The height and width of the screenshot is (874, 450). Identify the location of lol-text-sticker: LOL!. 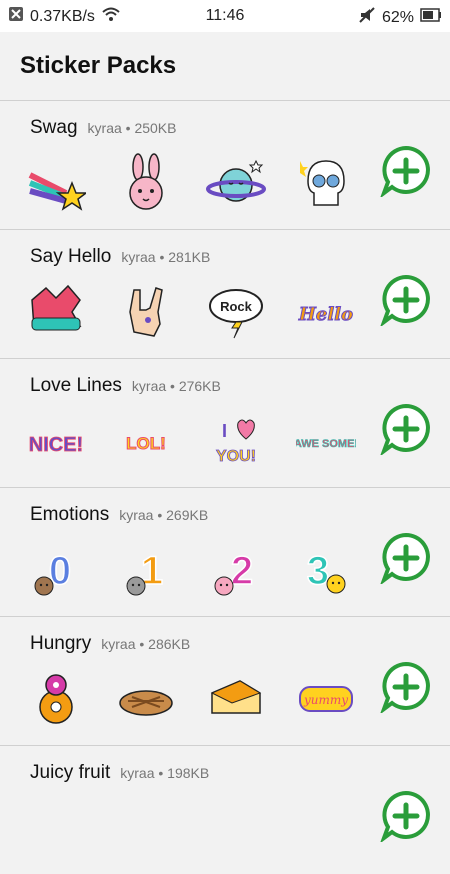
(146, 444).